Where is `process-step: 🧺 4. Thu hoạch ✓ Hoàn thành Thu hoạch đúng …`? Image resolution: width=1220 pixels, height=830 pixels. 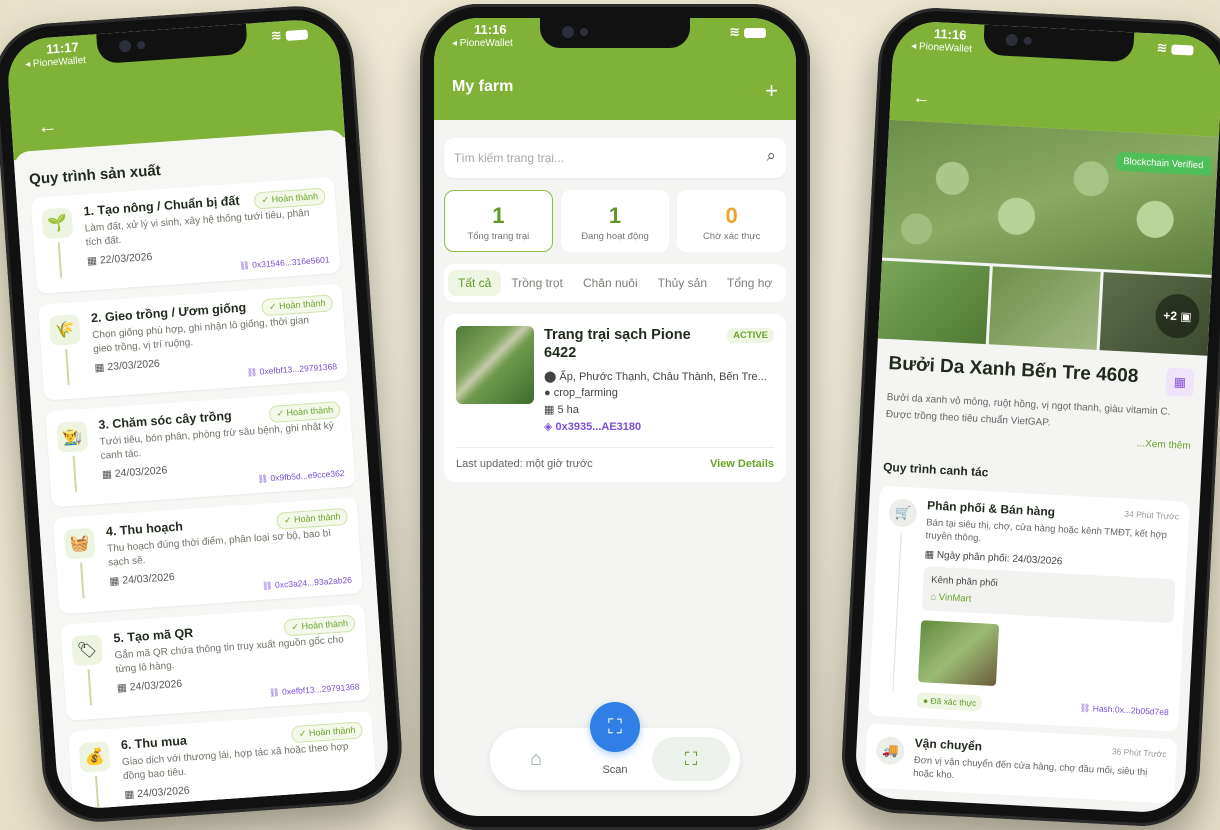 process-step: 🧺 4. Thu hoạch ✓ Hoàn thành Thu hoạch đúng … is located at coordinates (207, 556).